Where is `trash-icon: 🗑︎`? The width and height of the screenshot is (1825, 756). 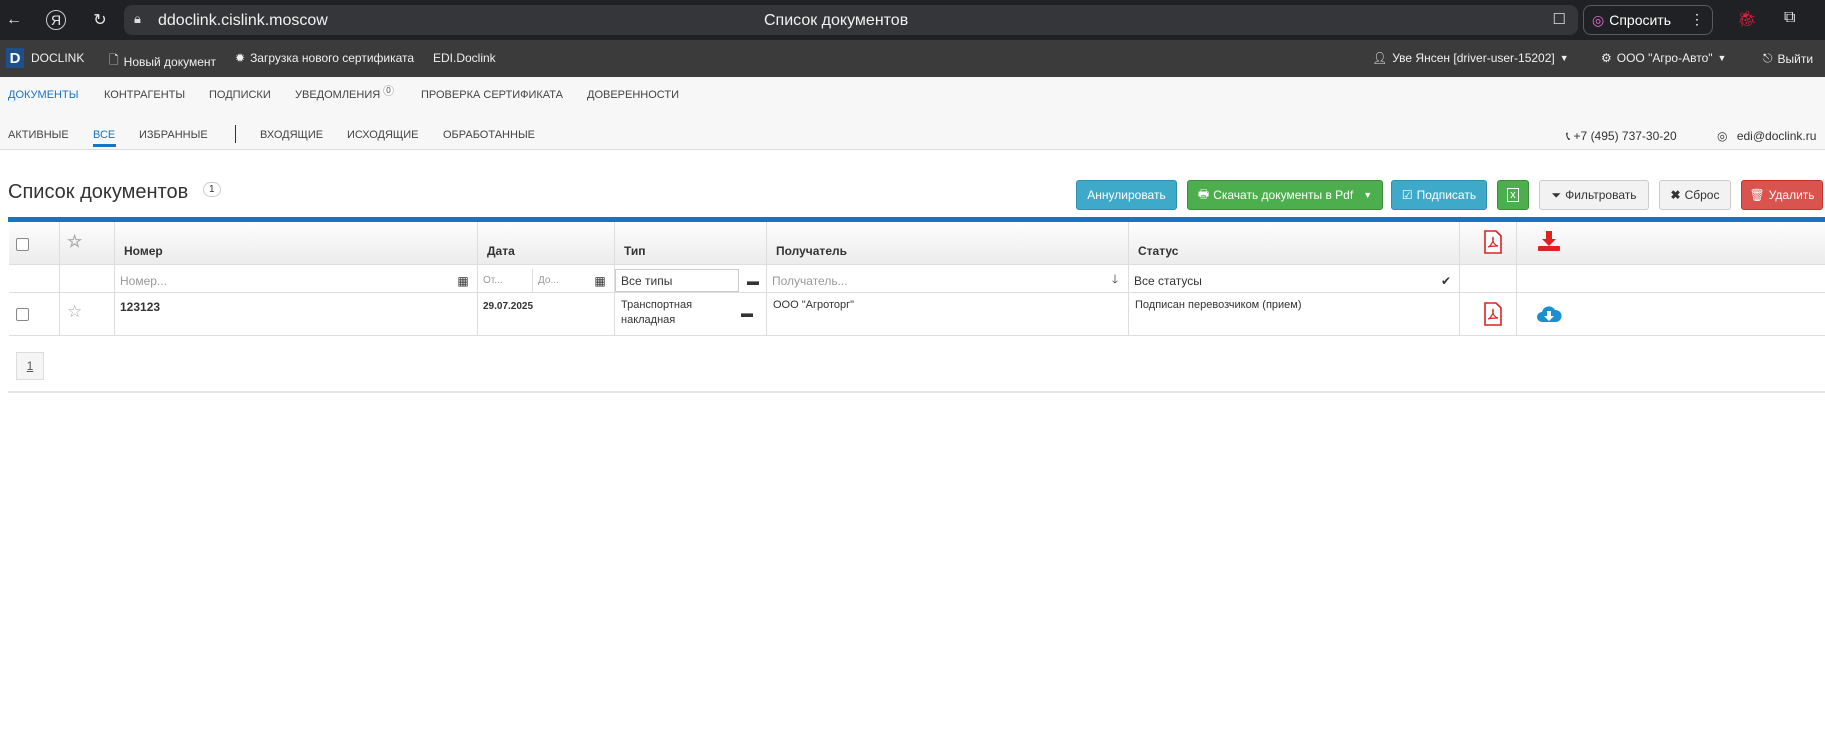
trash-icon: 🗑︎ is located at coordinates (1757, 195).